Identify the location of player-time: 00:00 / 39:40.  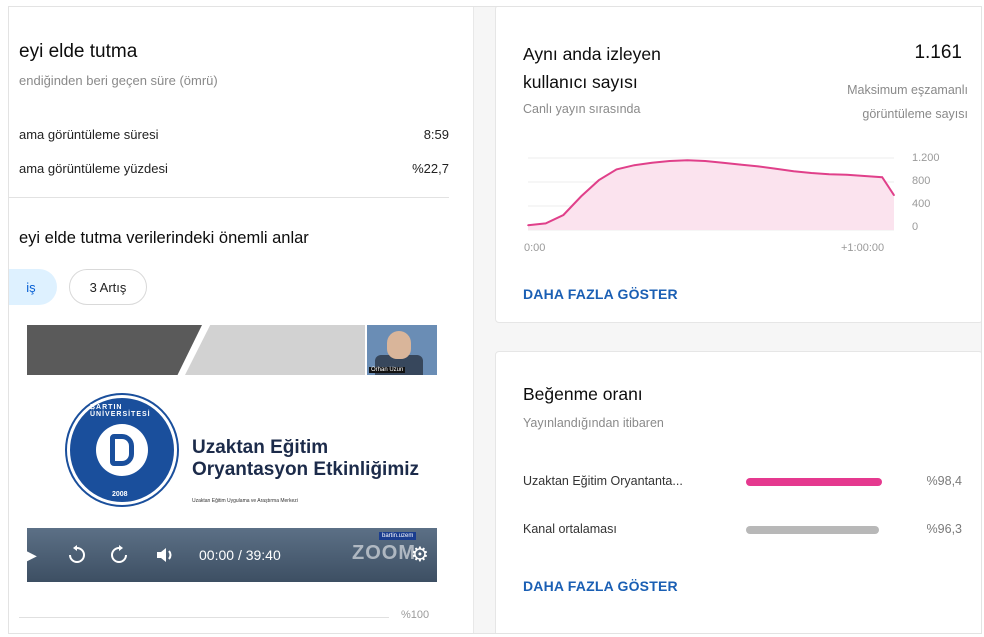
(240, 555).